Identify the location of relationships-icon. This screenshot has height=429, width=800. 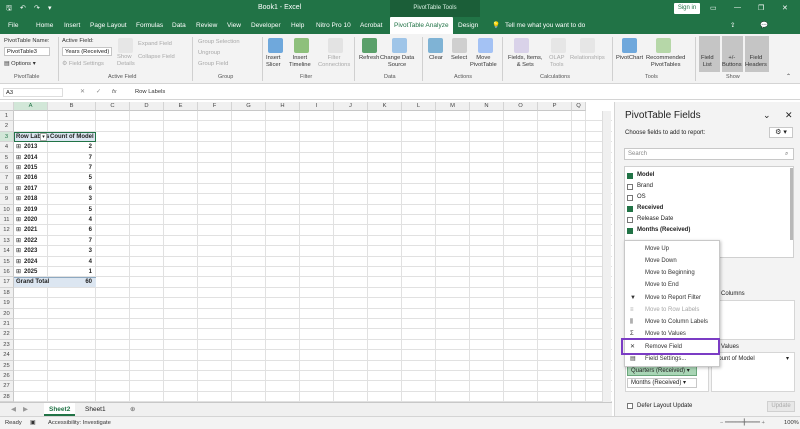
(587, 45).